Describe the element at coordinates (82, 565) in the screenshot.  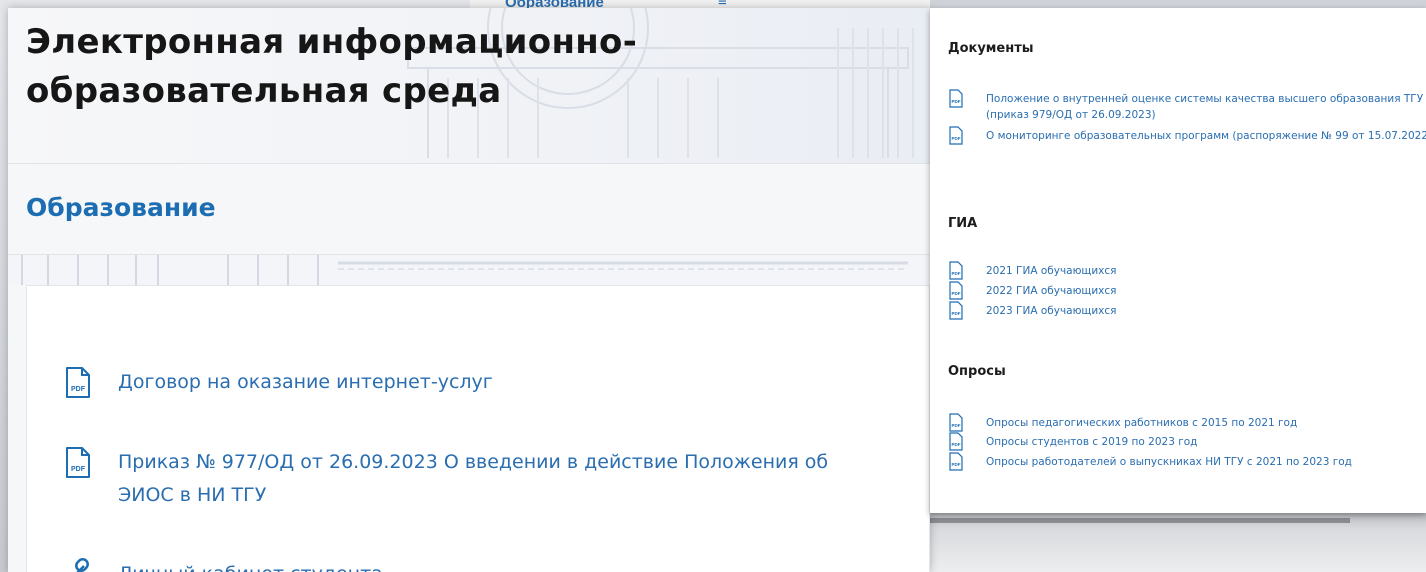
I see `link-icon` at that location.